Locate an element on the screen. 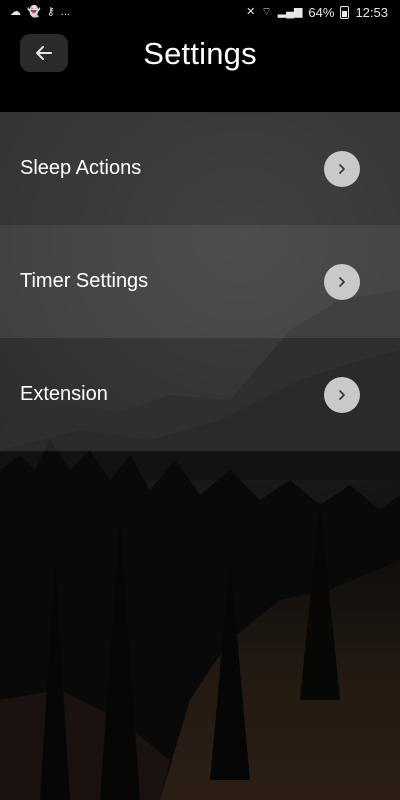 This screenshot has height=800, width=400. menu-item-sleep-actions: Sleep Actions is located at coordinates (200, 168).